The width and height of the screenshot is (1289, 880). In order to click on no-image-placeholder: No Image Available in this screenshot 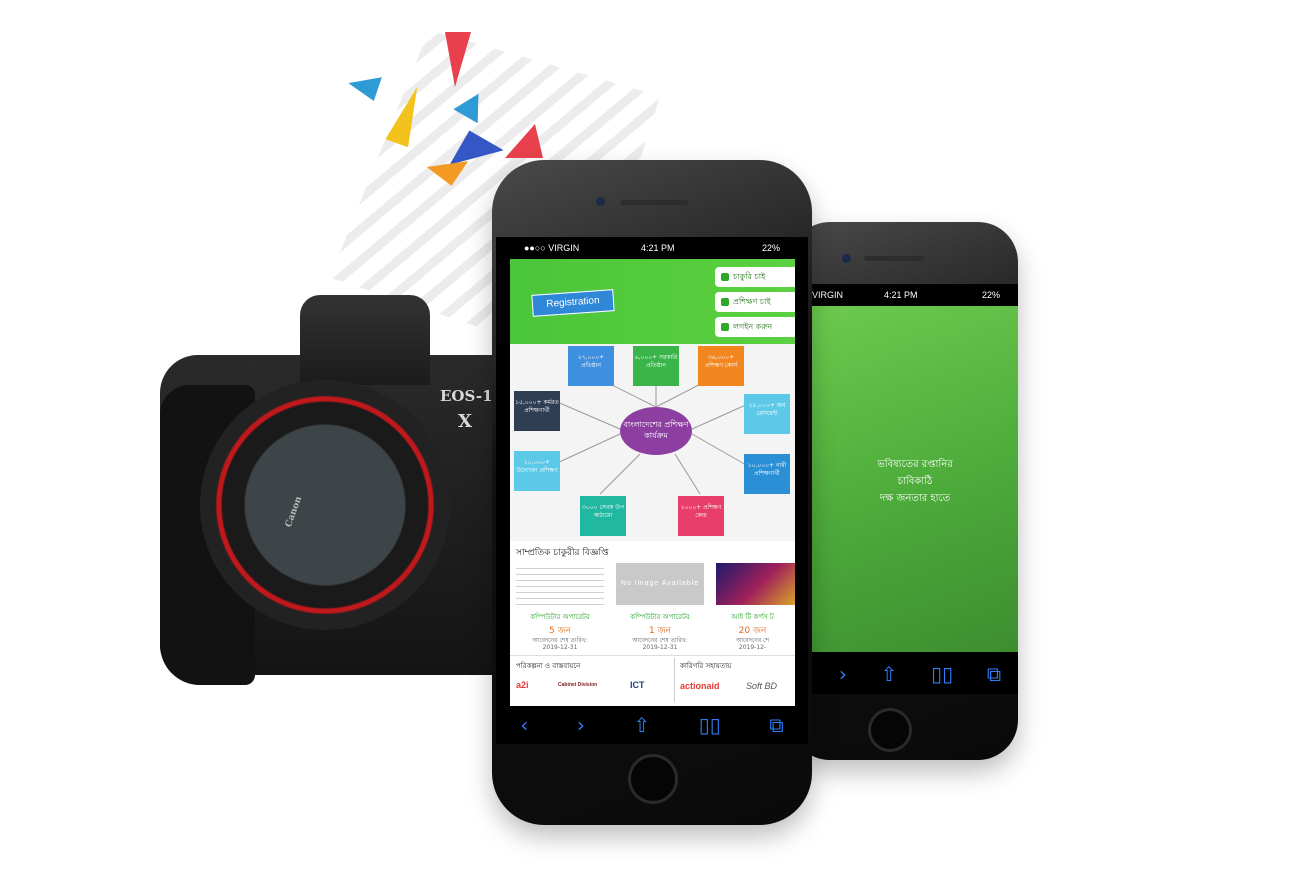, I will do `click(660, 584)`.